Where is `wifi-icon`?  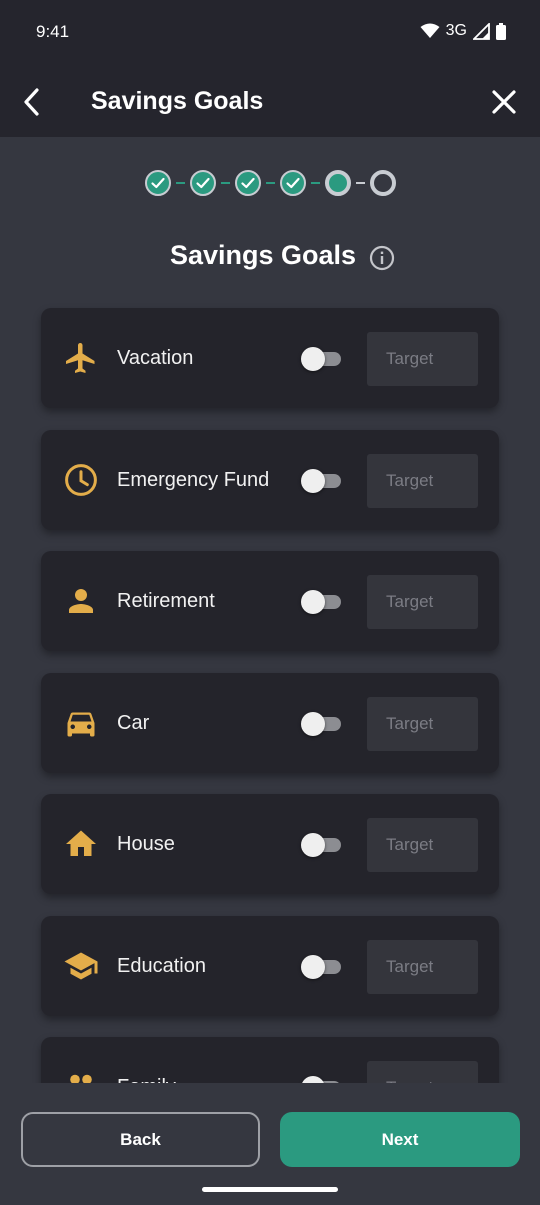 wifi-icon is located at coordinates (430, 31).